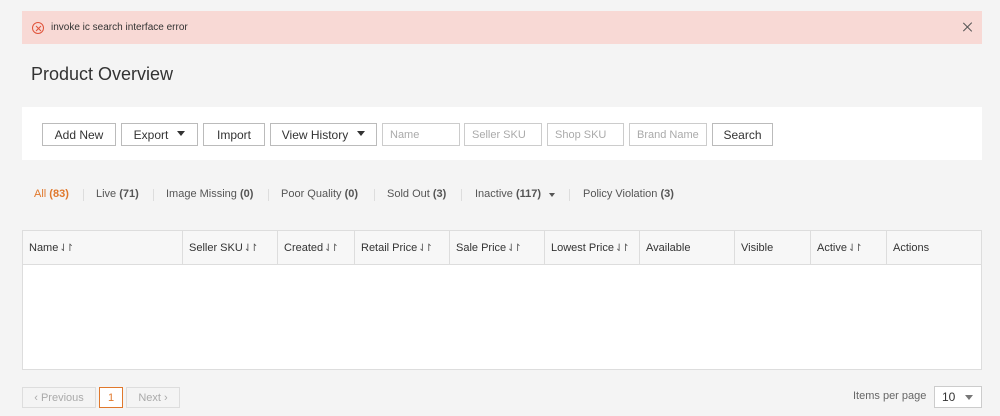 This screenshot has height=416, width=1000. I want to click on brand-name-input, so click(668, 134).